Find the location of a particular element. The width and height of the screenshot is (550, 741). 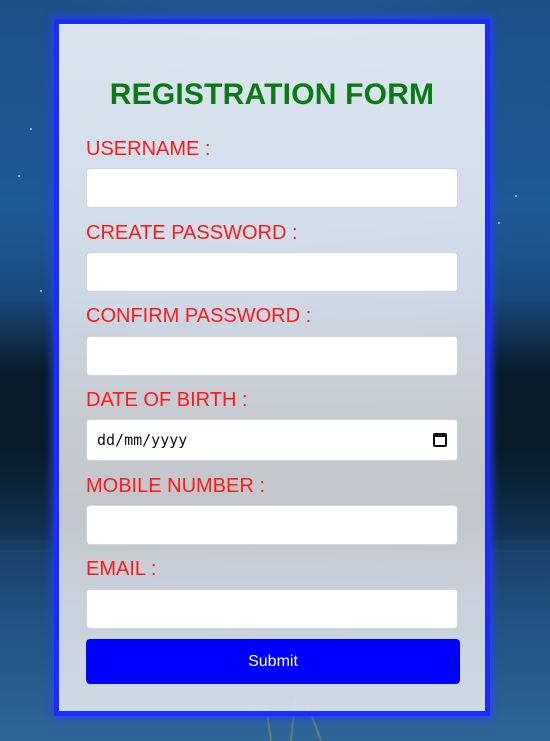

create-password-label: CREATE PASSWORD : is located at coordinates (192, 233).